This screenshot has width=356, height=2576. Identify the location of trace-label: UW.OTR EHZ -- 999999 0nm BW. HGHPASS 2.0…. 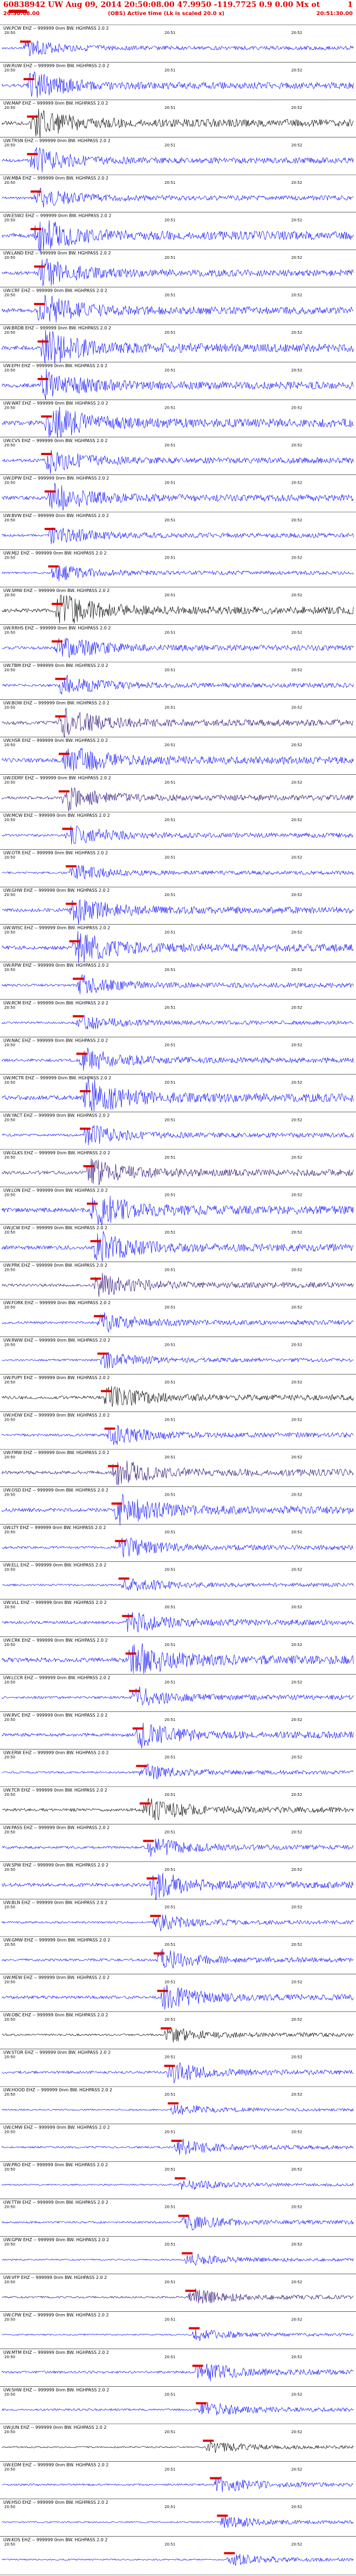
(56, 853).